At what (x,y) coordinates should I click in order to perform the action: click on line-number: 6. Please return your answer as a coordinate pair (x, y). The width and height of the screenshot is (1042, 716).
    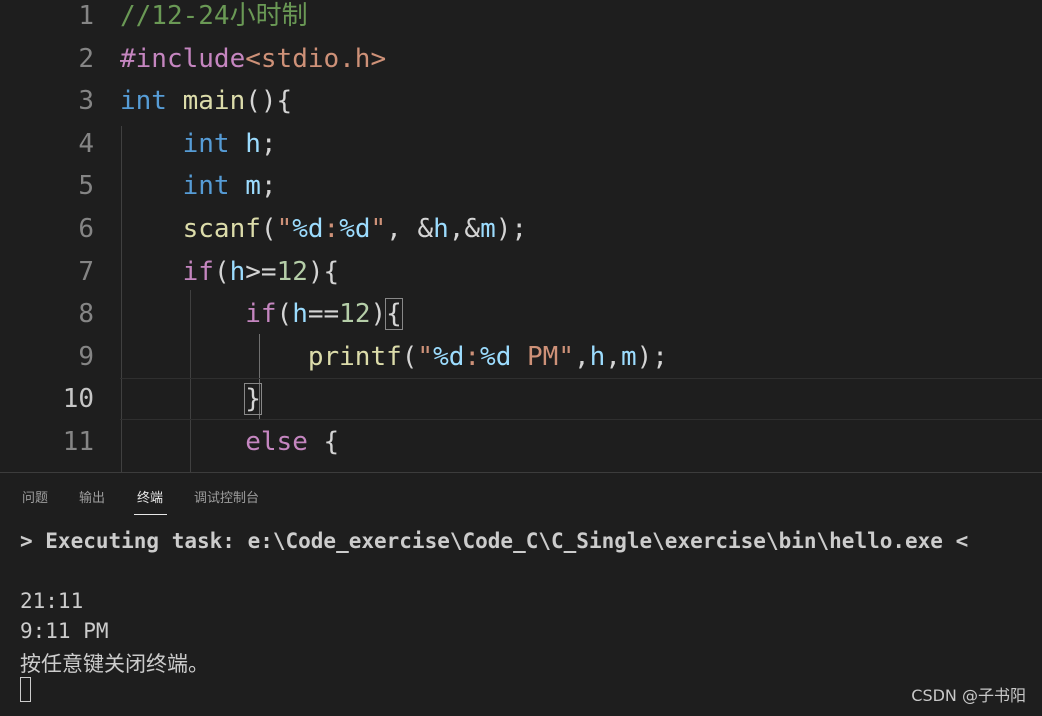
    Looking at the image, I should click on (86, 229).